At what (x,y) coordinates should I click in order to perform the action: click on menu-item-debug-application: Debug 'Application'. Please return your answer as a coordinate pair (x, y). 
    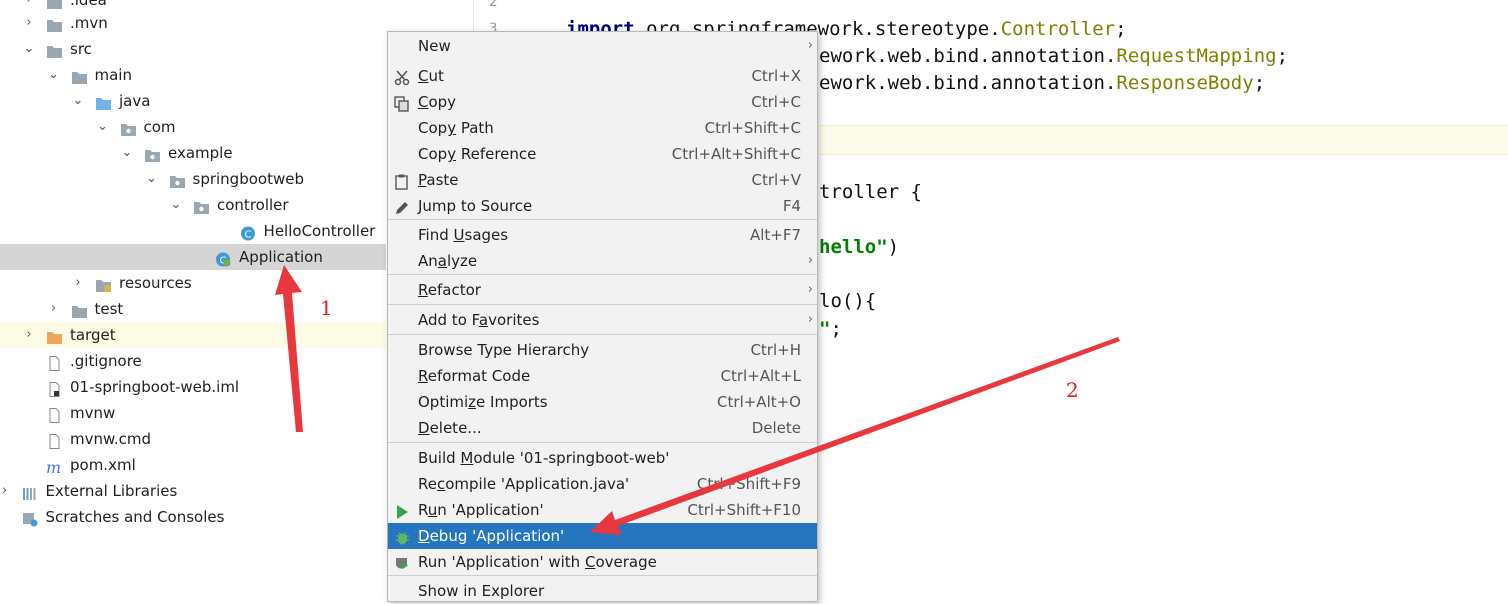
    Looking at the image, I should click on (602, 536).